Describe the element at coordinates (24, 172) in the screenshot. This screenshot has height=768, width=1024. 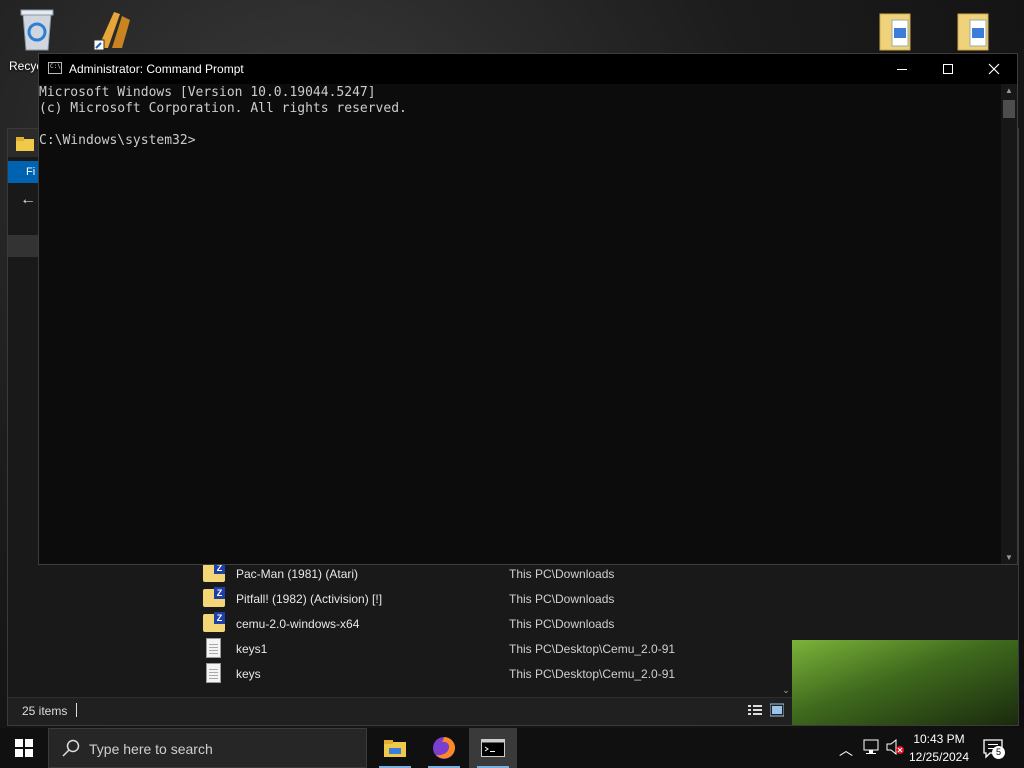
I see `file-tab: Fi` at that location.